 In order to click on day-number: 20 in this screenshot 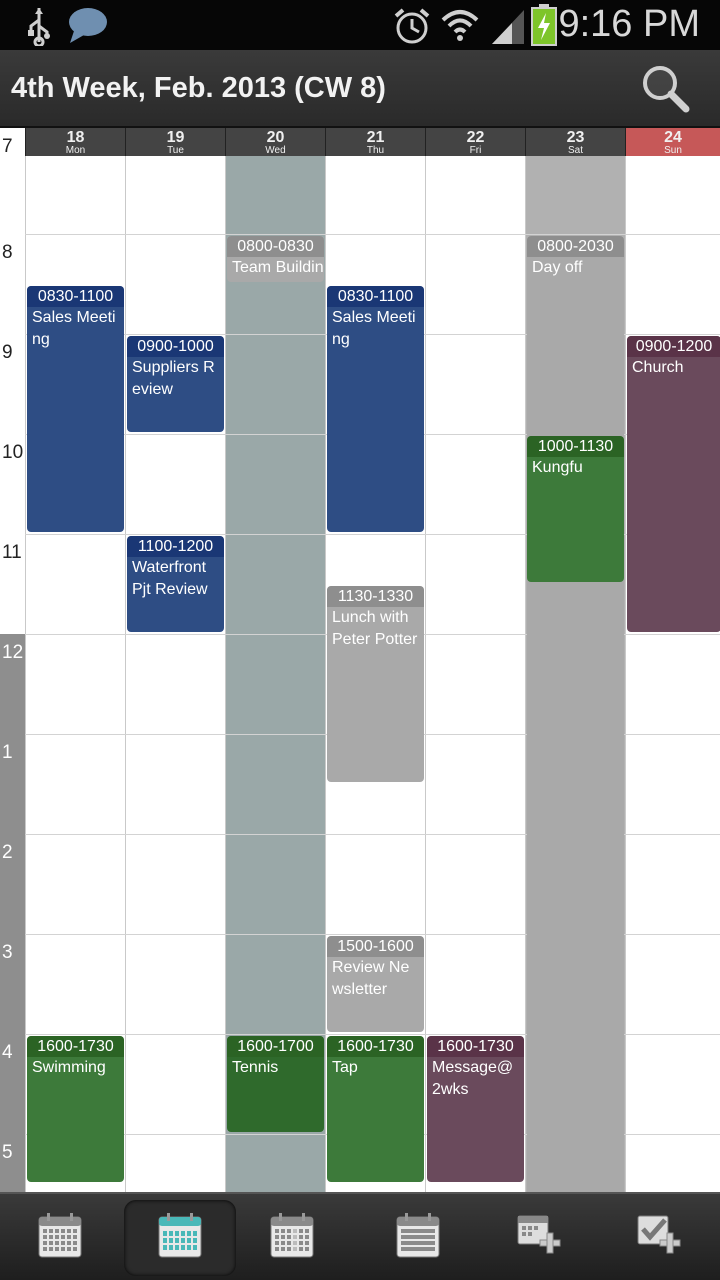, I will do `click(275, 137)`.